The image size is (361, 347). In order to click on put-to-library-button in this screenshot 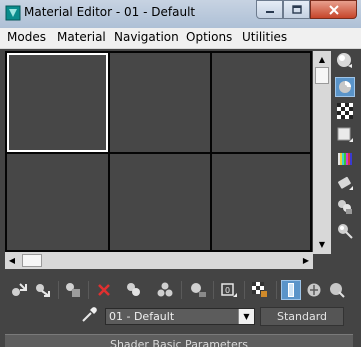, I will do `click(198, 290)`.